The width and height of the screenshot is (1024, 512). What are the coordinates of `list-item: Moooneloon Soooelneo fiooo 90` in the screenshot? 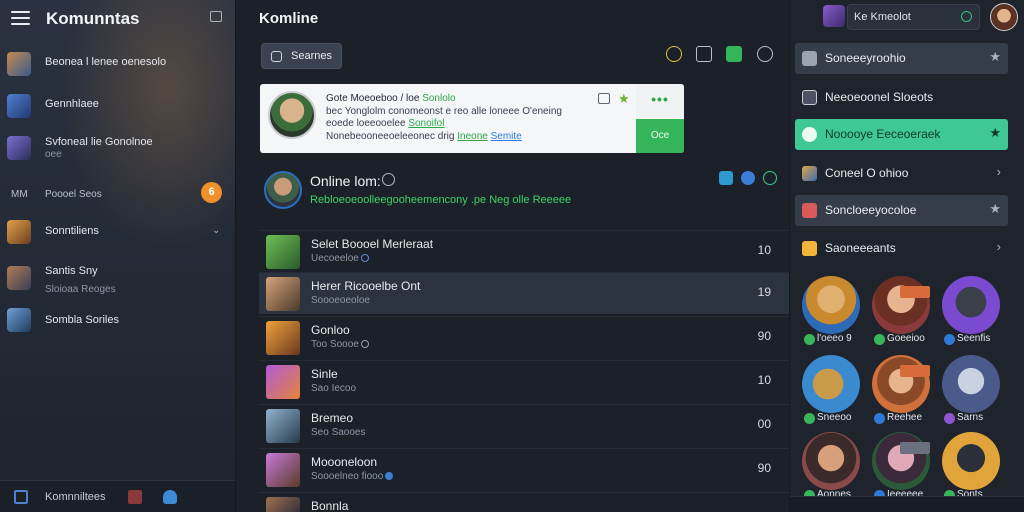 It's located at (524, 469).